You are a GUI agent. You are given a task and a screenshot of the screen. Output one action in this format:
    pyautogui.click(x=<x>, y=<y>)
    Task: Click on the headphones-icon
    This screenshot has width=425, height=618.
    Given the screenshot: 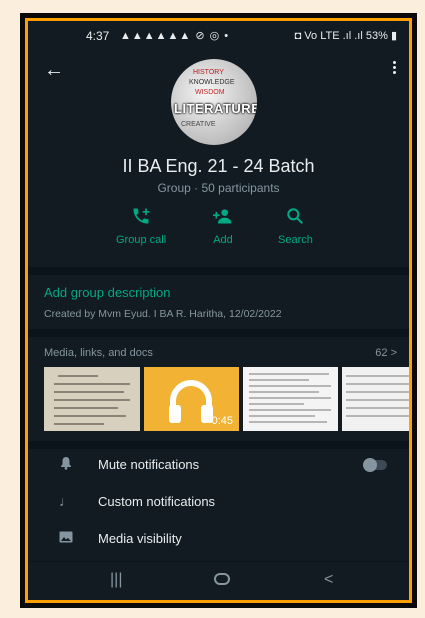 What is the action you would take?
    pyautogui.click(x=191, y=401)
    